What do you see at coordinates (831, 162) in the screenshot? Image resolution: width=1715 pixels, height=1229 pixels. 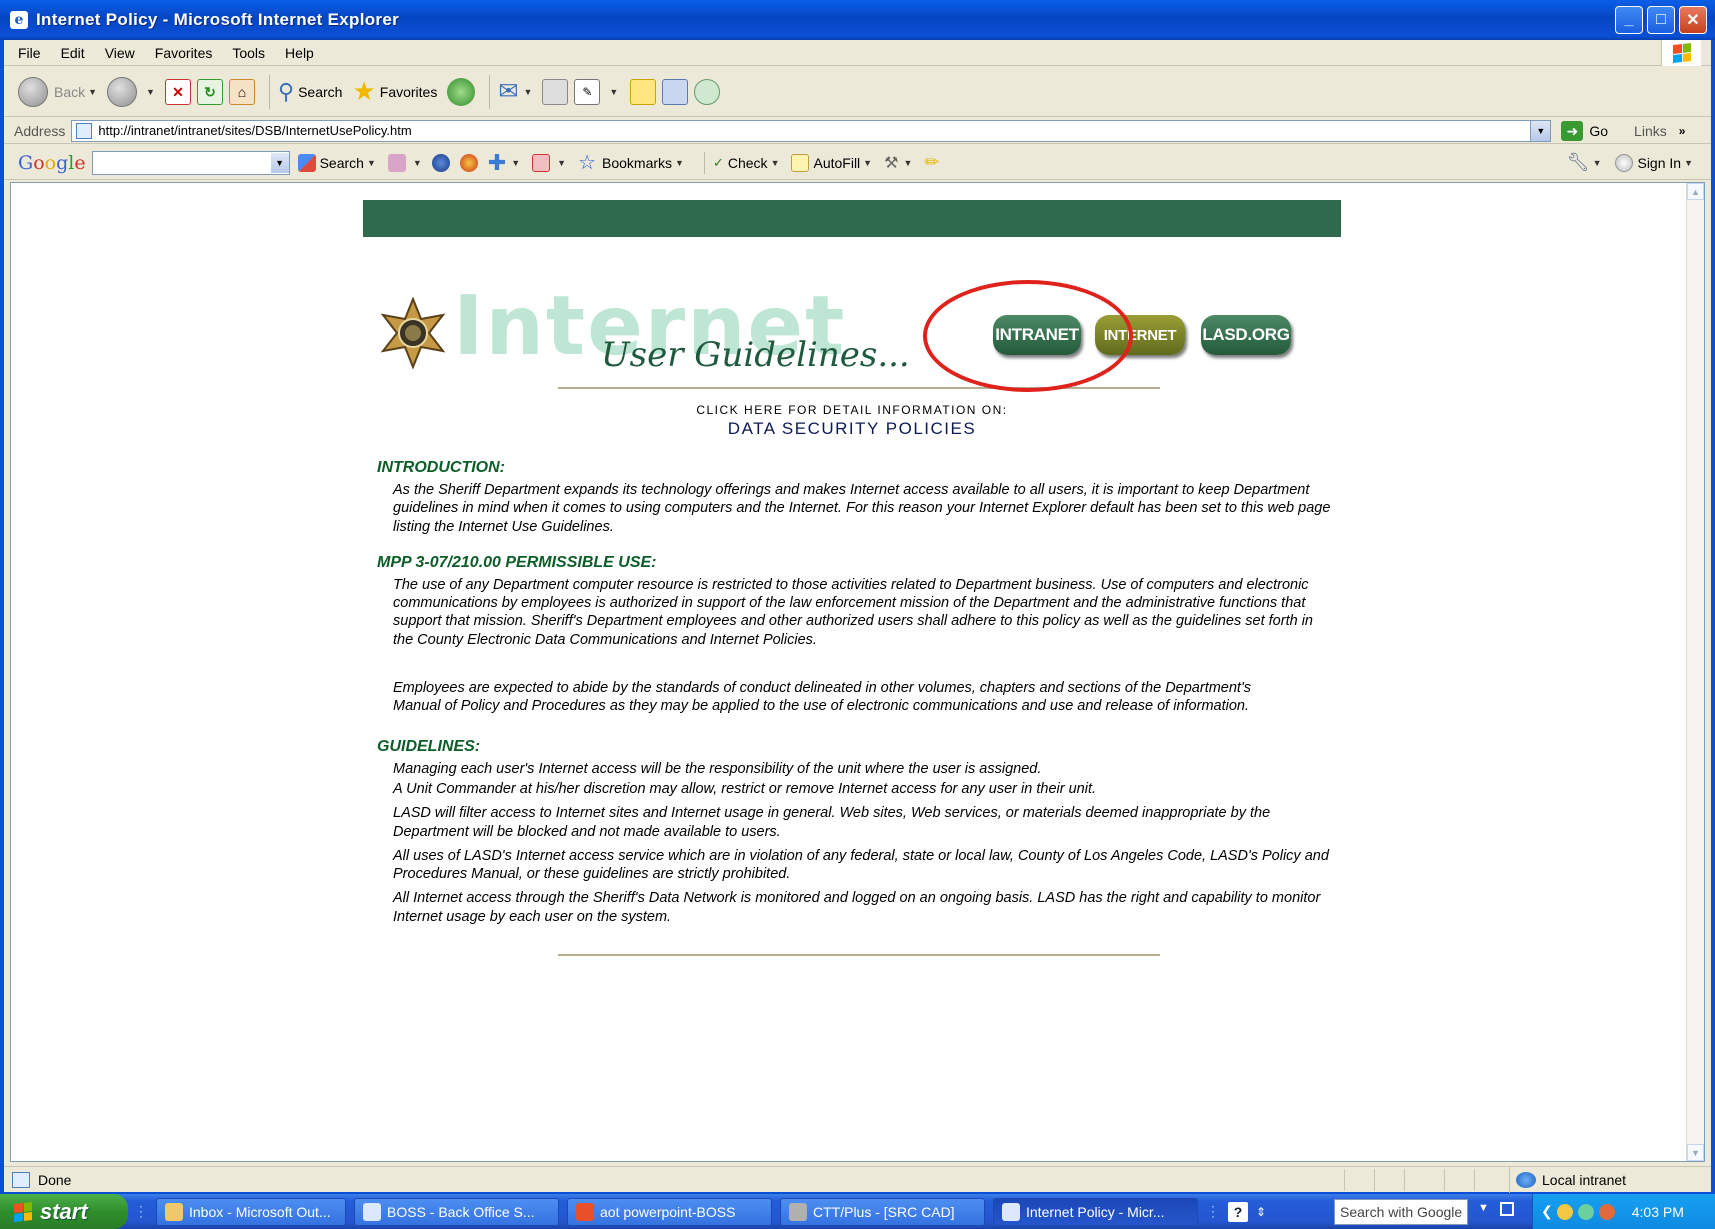 I see `autofill-button: AutoFill ▼` at bounding box center [831, 162].